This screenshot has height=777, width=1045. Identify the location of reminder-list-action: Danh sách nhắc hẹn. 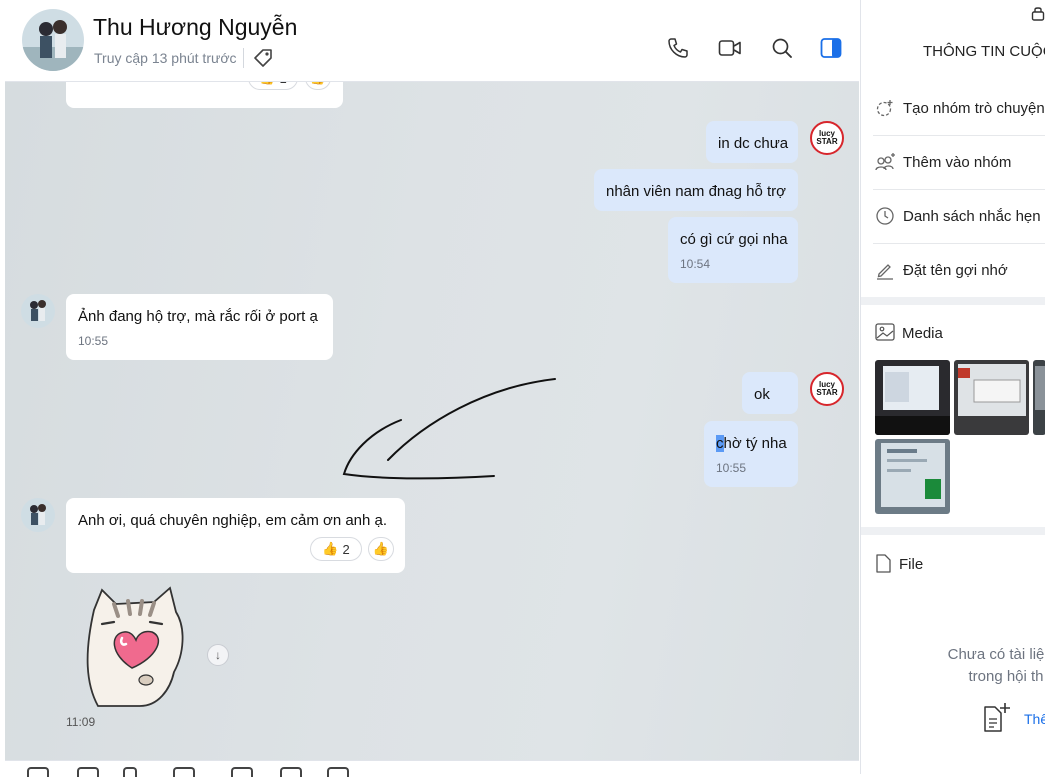
(959, 217).